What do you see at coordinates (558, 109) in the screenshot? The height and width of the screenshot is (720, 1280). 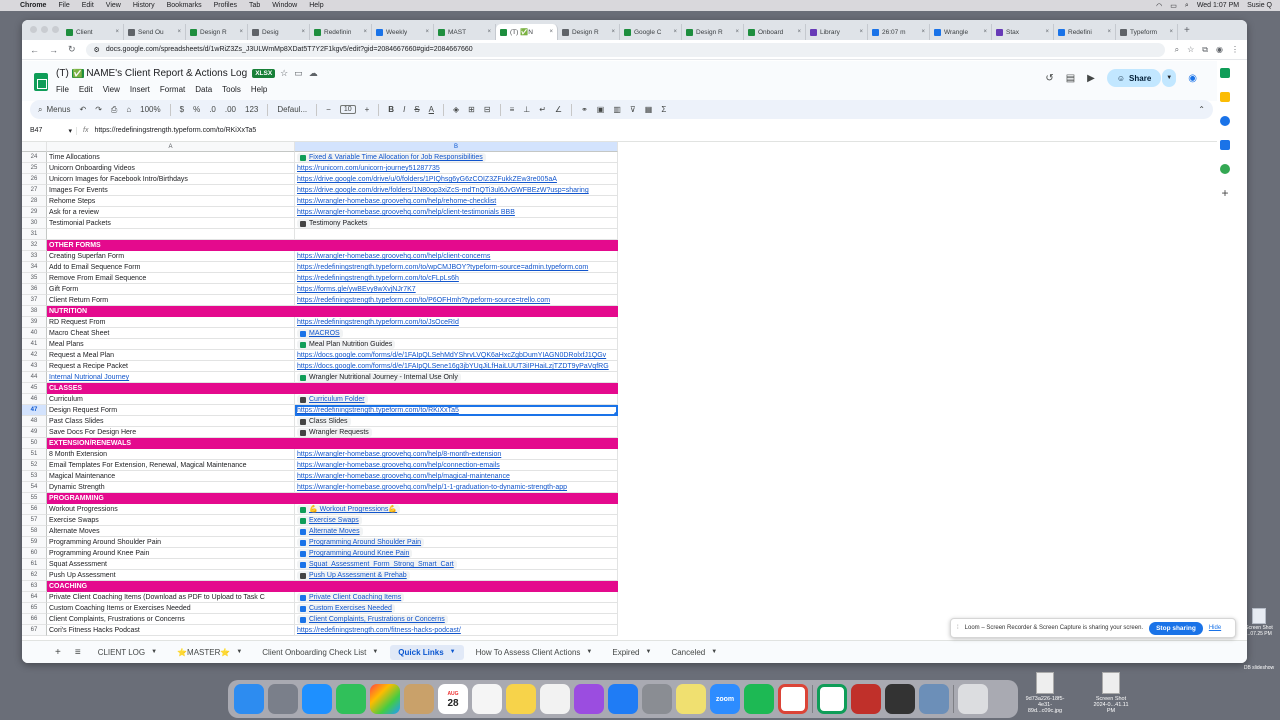 I see `text-rotation-icon: ∠` at bounding box center [558, 109].